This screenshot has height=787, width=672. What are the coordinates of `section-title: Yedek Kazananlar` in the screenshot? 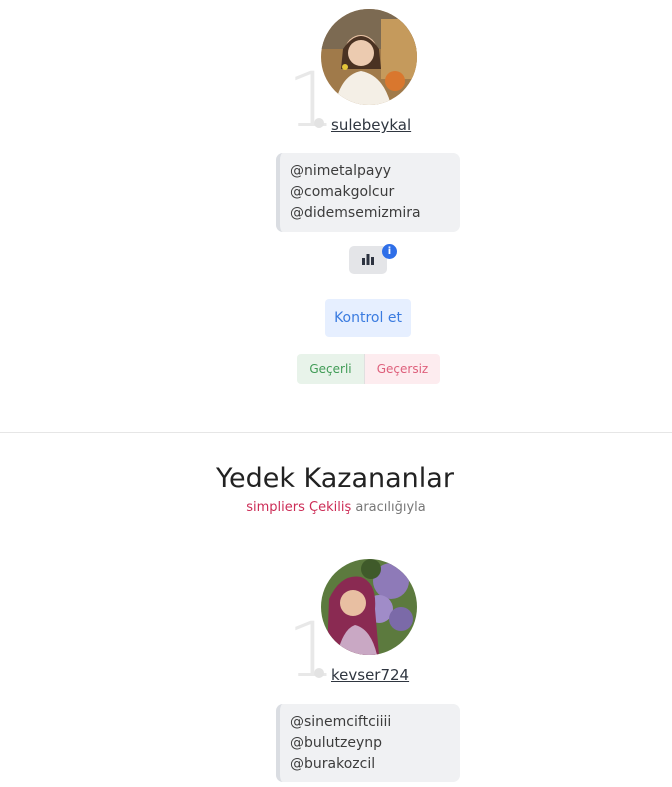 It's located at (335, 478).